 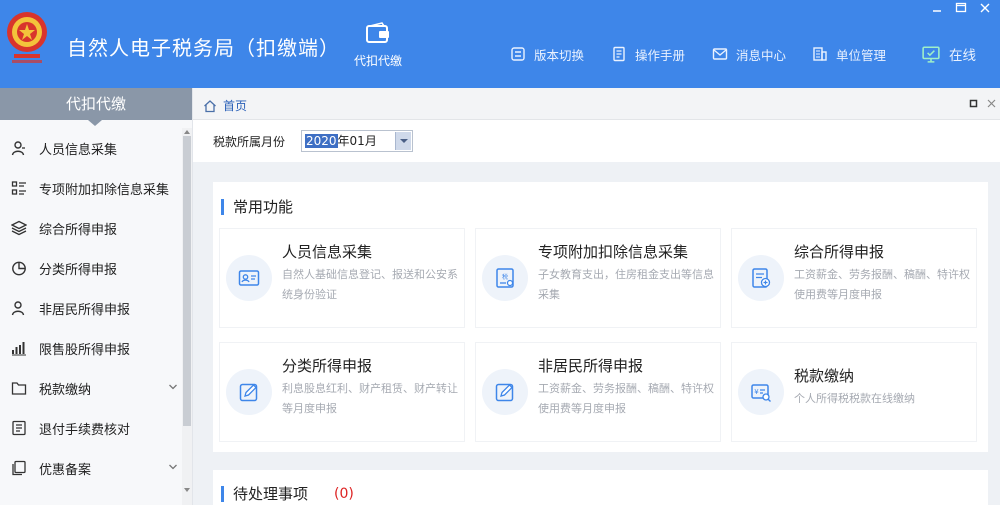 I want to click on card-desc: 个人所得税税款在线缴纳, so click(x=854, y=398).